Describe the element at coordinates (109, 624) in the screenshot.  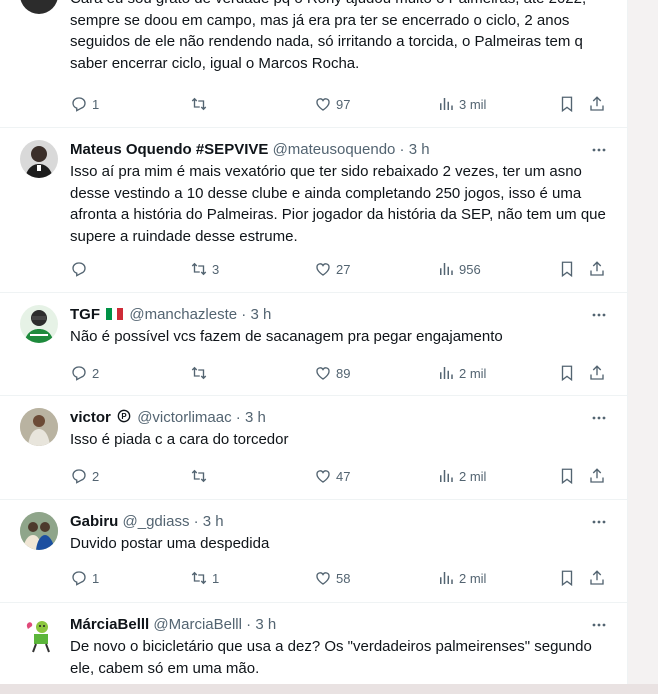
I see `display-name: MárciaBelll` at that location.